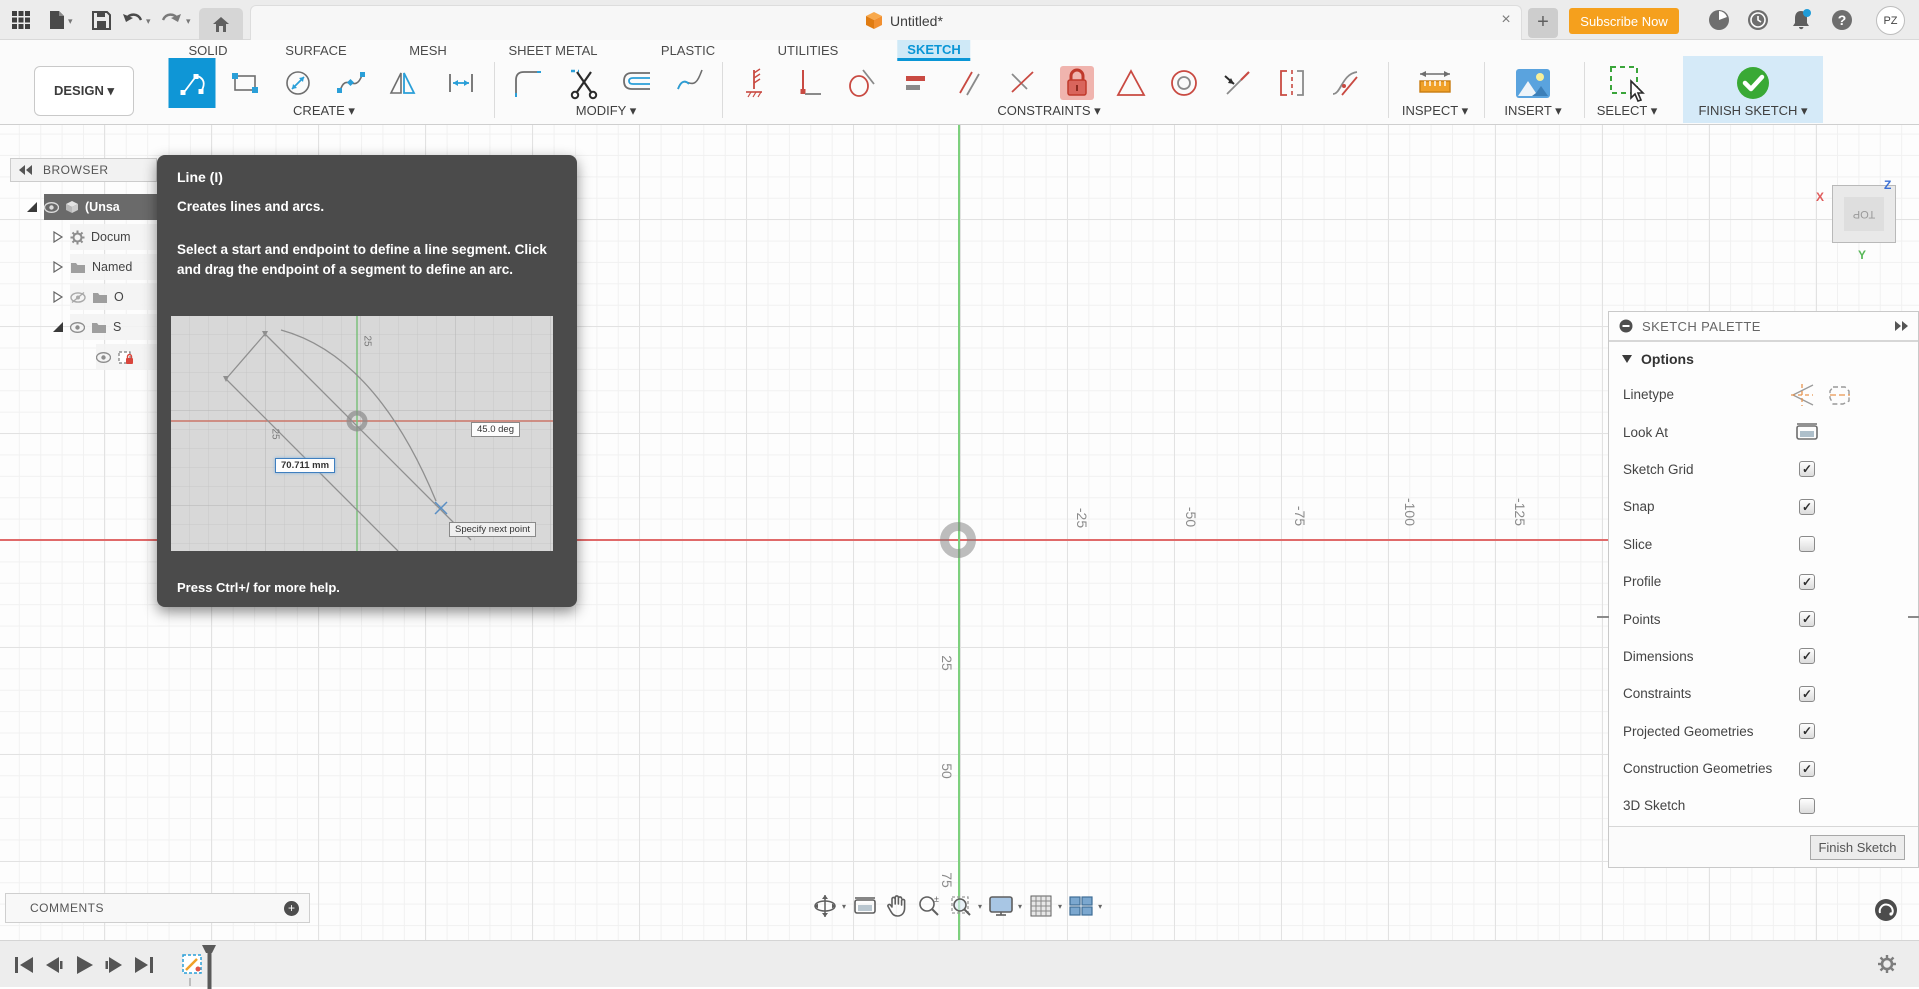 The width and height of the screenshot is (1919, 989). Describe the element at coordinates (929, 906) in the screenshot. I see `zoom-icon: ±` at that location.